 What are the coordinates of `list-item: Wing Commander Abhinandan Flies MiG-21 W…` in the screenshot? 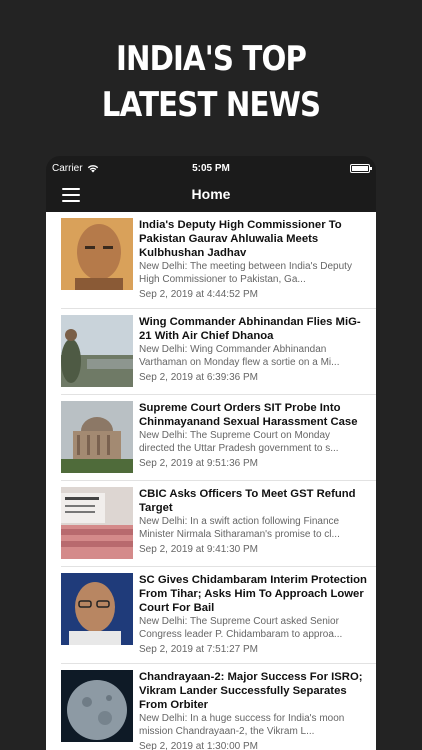 It's located at (218, 352).